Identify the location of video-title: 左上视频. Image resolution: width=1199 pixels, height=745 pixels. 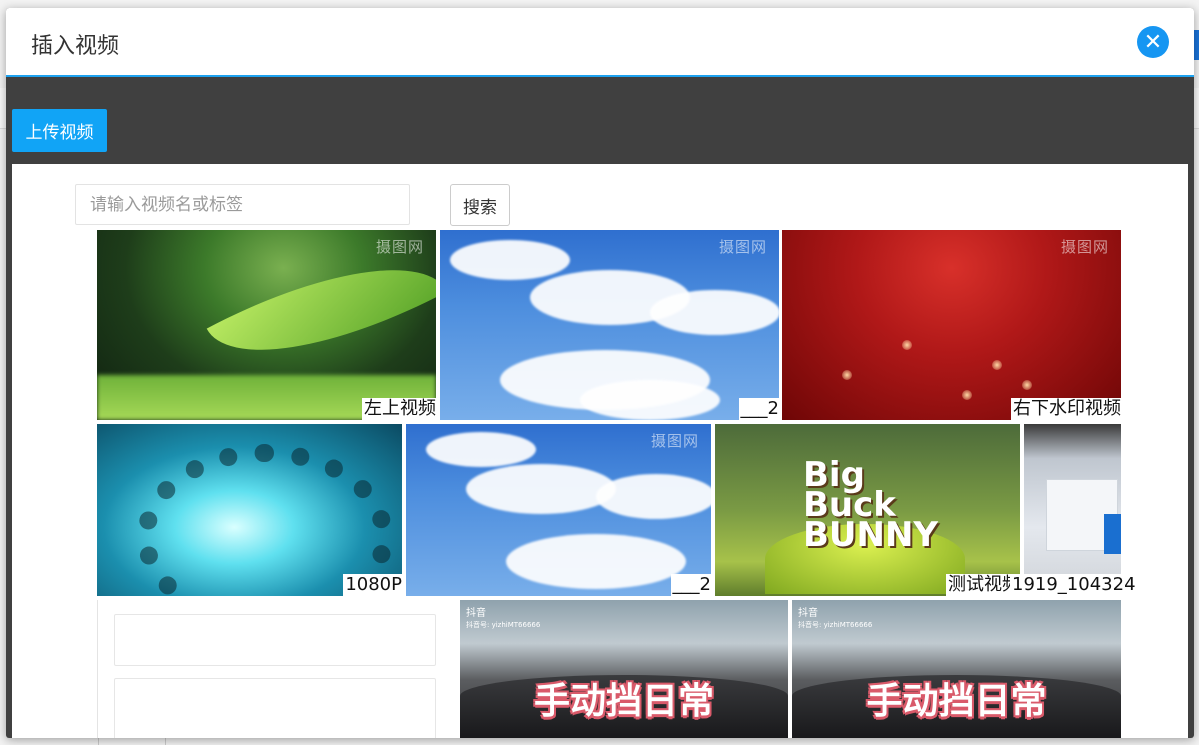
(399, 409).